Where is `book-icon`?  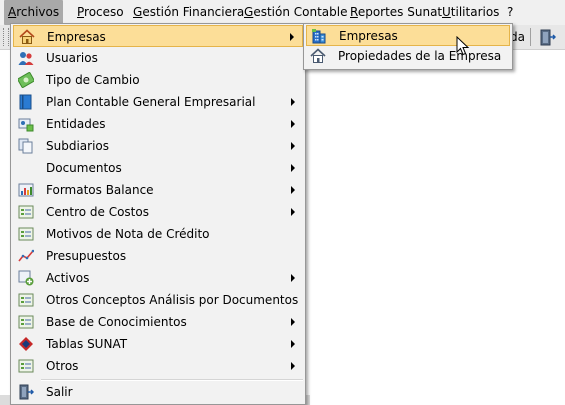
book-icon is located at coordinates (25, 102).